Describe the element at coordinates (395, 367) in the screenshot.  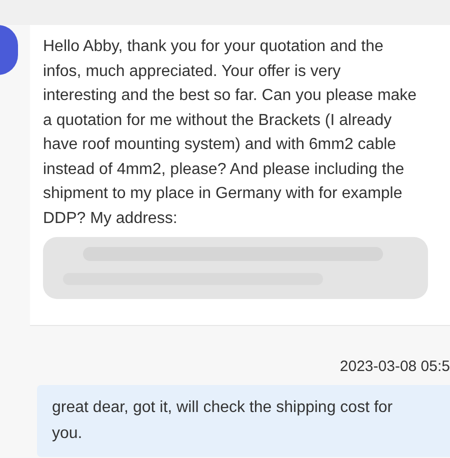
I see `message-timestamp: 2023-03-08 05:5` at that location.